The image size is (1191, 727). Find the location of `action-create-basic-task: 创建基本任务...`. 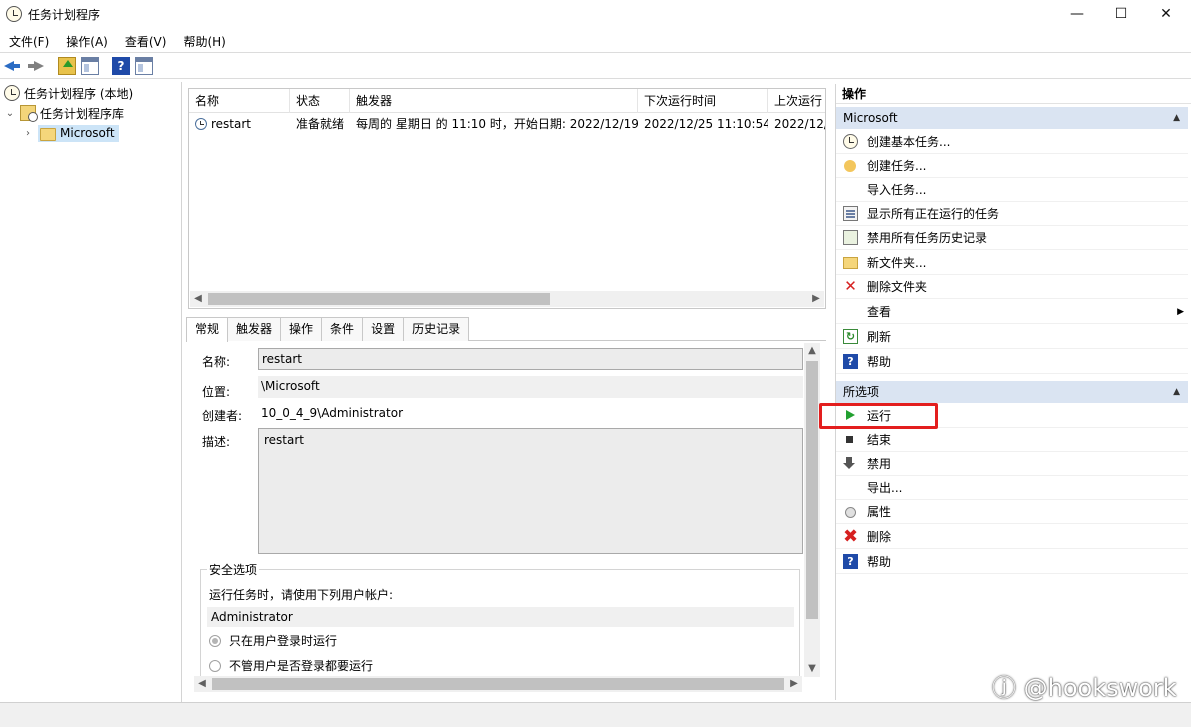

action-create-basic-task: 创建基本任务... is located at coordinates (1012, 142).